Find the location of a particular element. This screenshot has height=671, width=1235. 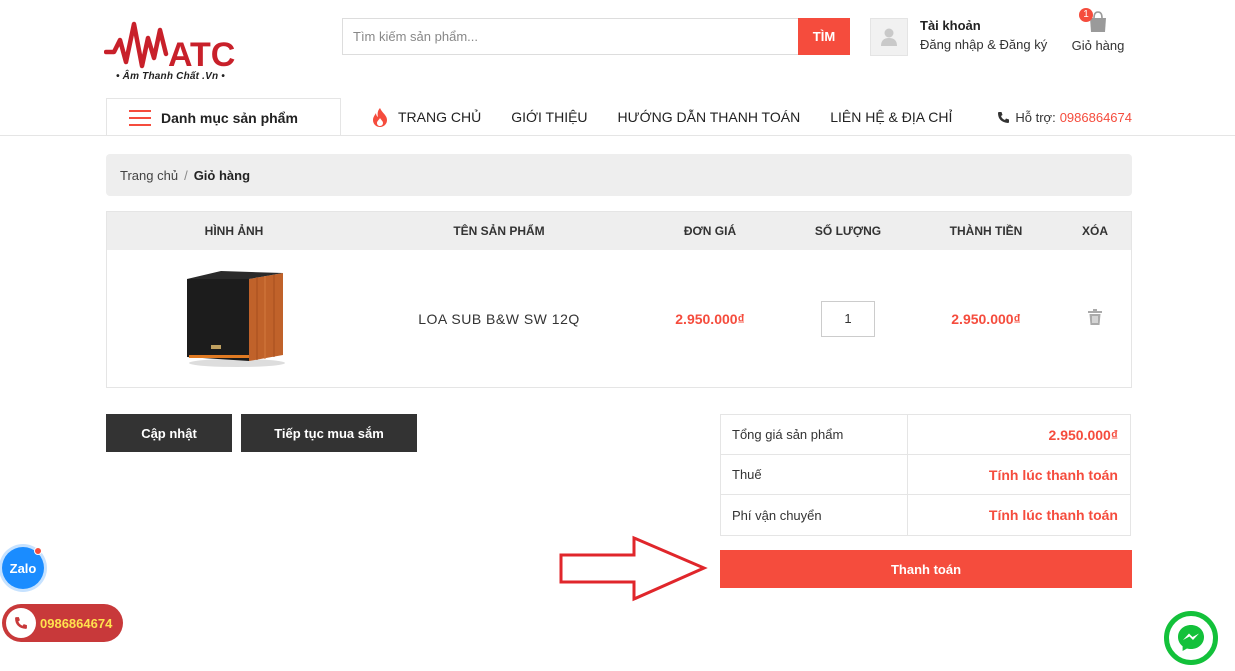

column-header-image: HÌNH ẢNH is located at coordinates (234, 231).